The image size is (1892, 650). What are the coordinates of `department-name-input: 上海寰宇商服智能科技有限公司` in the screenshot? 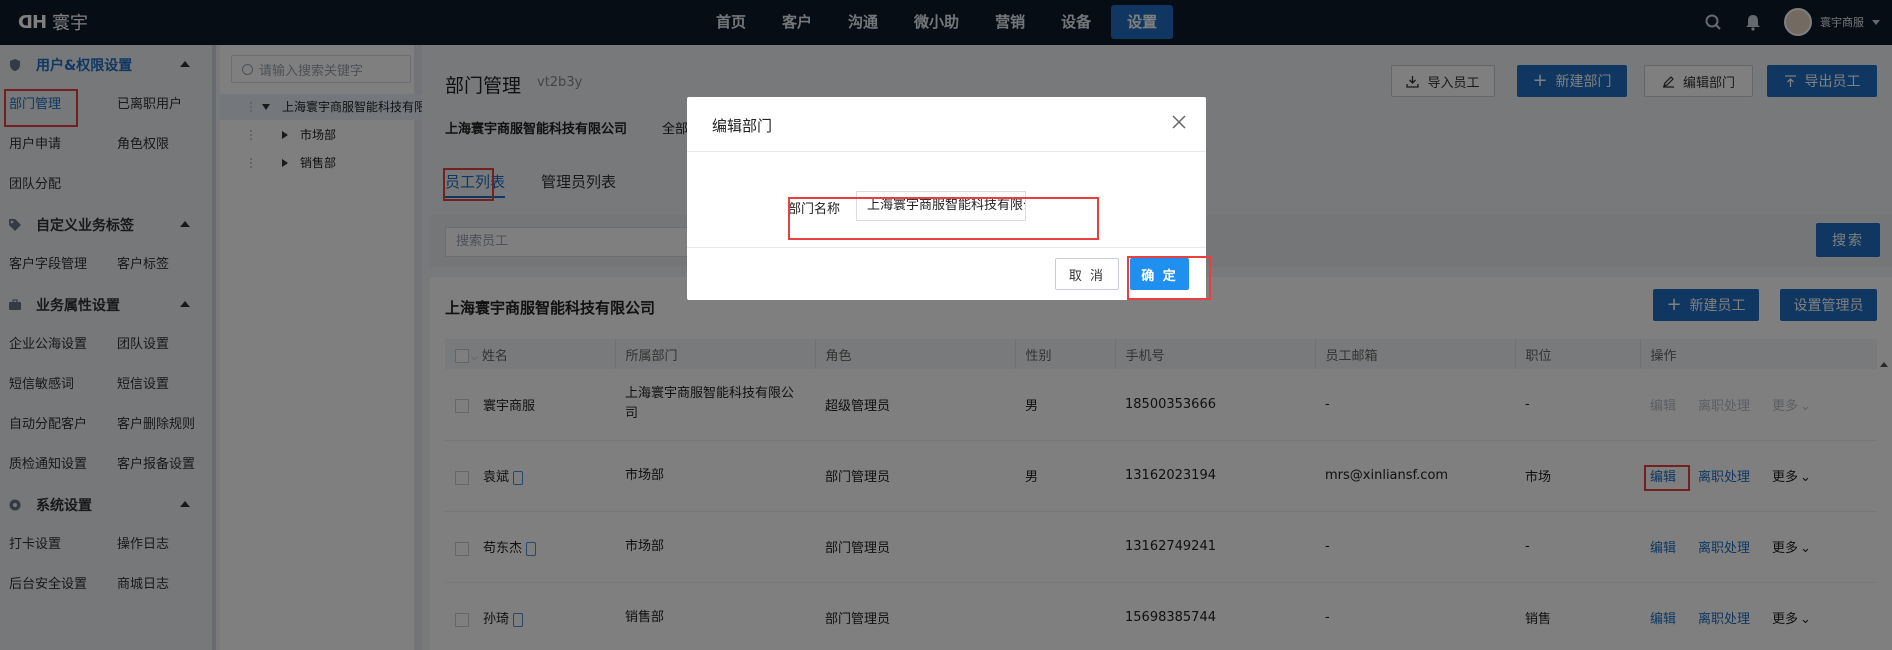 It's located at (941, 206).